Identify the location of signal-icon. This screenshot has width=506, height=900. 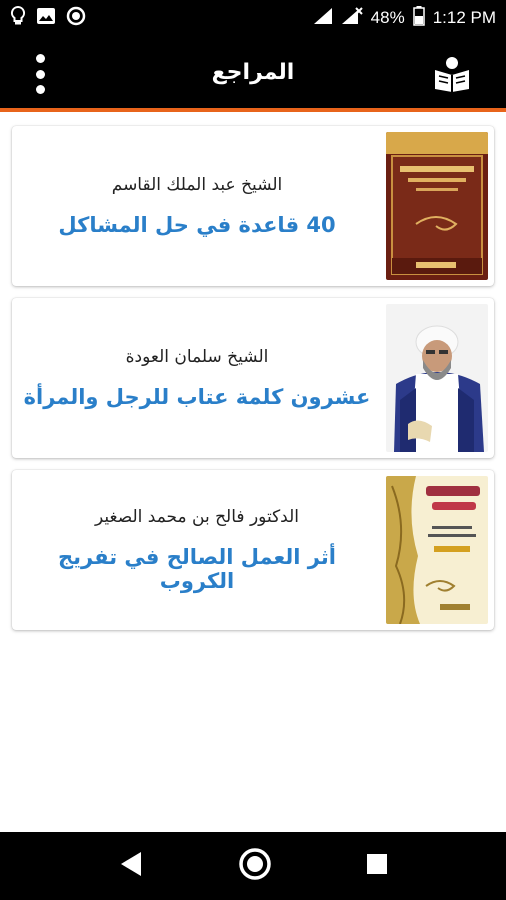
(323, 18).